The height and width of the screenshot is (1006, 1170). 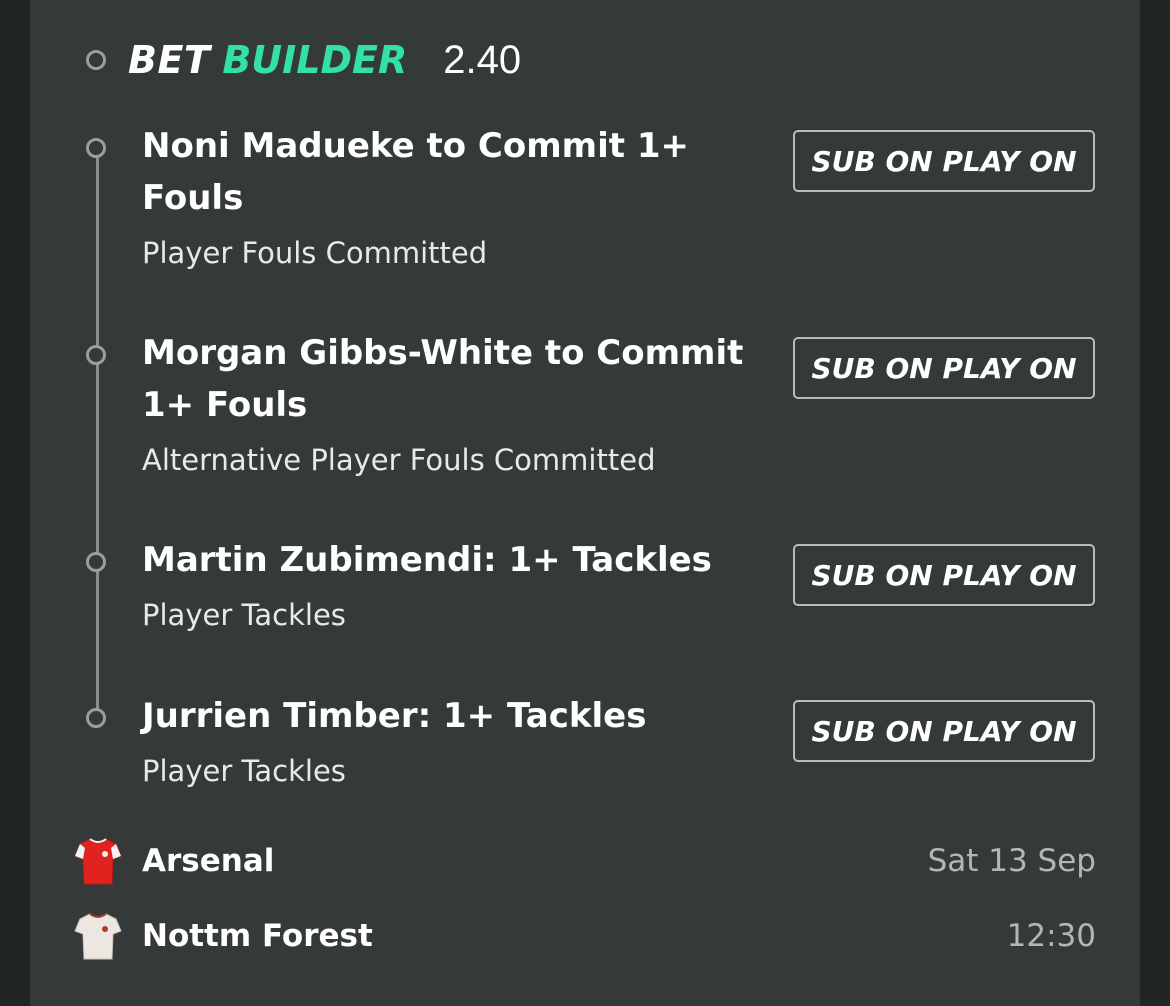 I want to click on away-team-name: Nottm Forest, so click(x=257, y=936).